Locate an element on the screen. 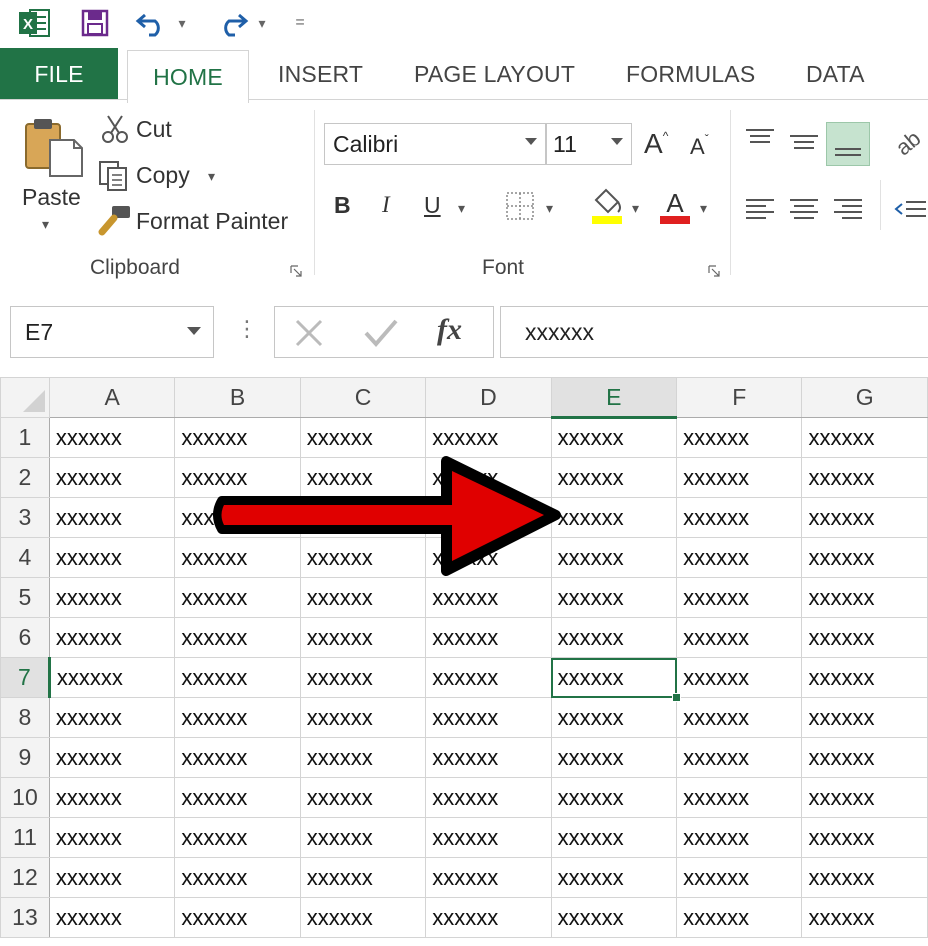 The image size is (928, 946). align-left-icon is located at coordinates (760, 209).